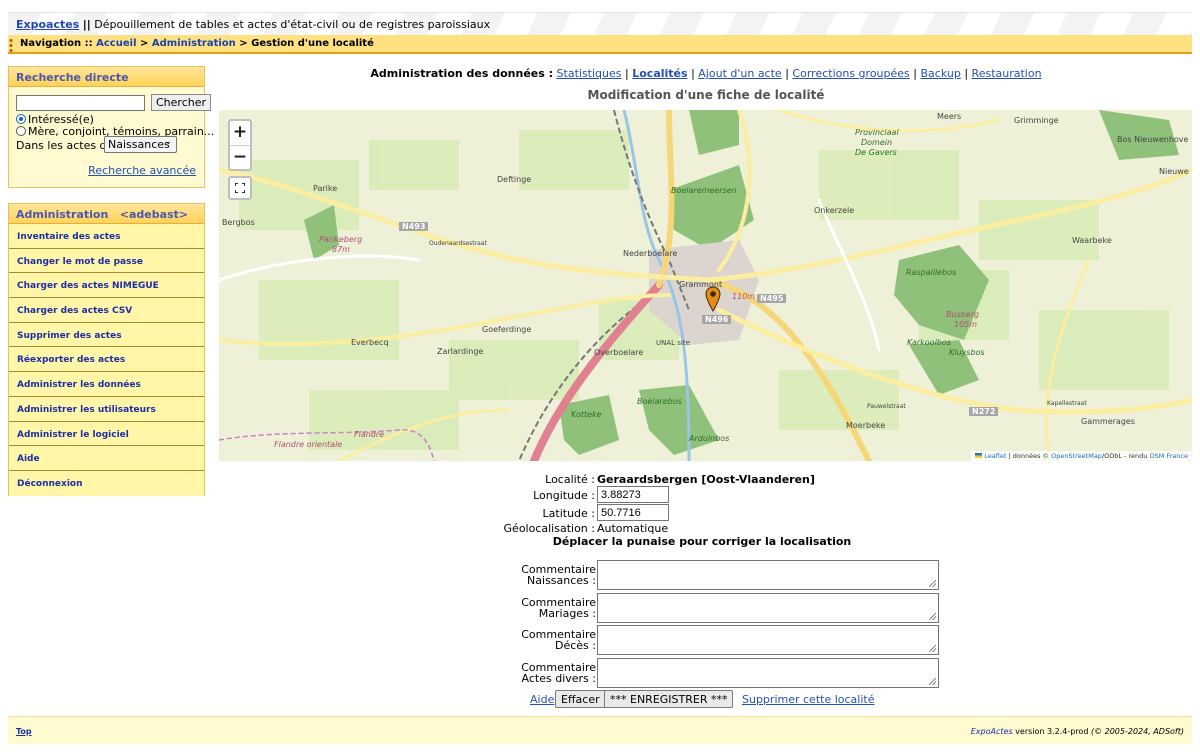  I want to click on menu-item-delete-acts: Supprimer des actes, so click(106, 335).